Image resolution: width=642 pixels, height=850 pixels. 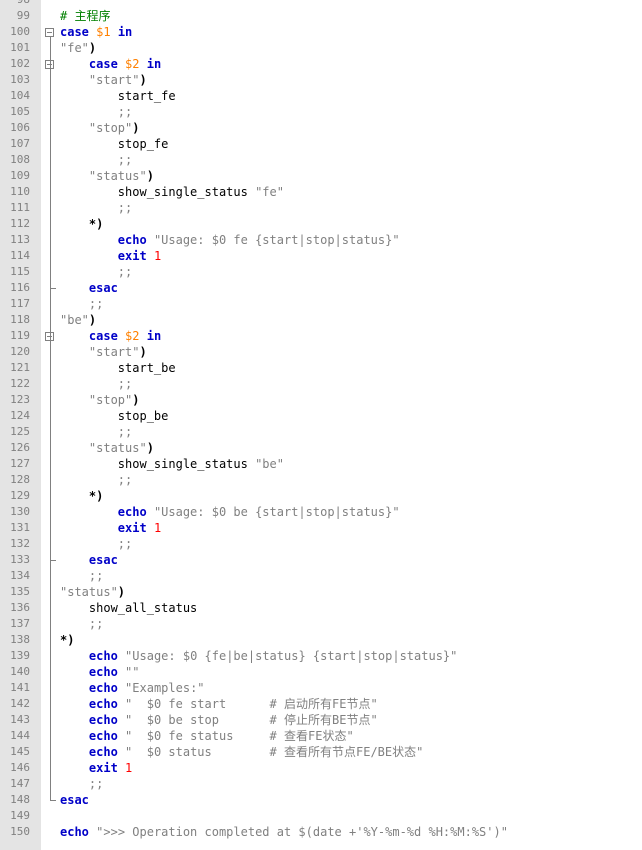 I want to click on line-text: "status"), so click(x=121, y=176).